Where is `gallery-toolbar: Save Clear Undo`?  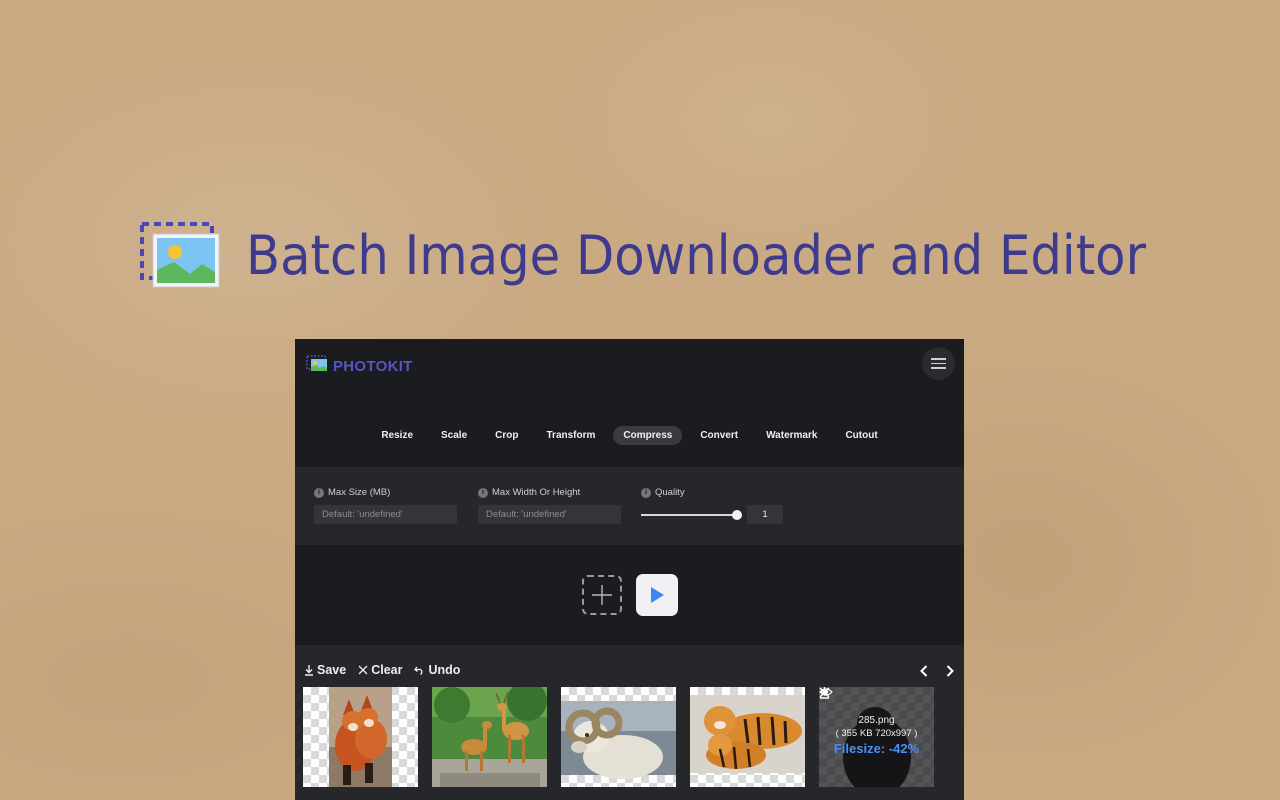 gallery-toolbar: Save Clear Undo is located at coordinates (382, 670).